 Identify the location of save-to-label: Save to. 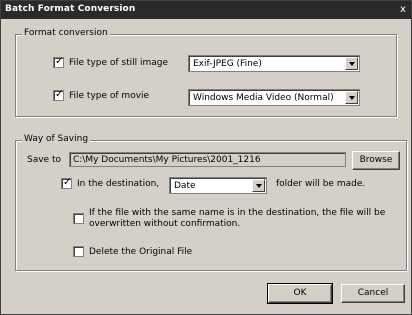
(44, 160).